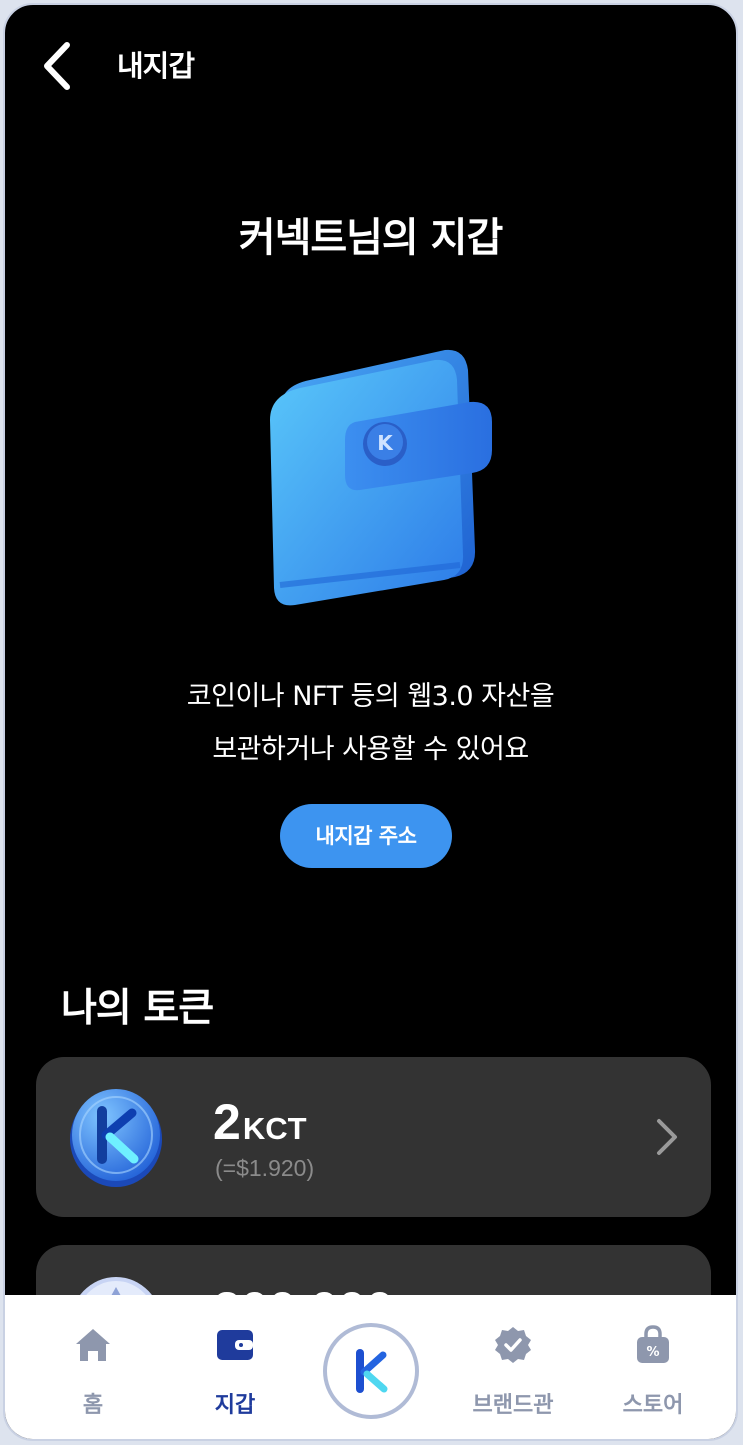 The image size is (743, 1445). Describe the element at coordinates (93, 1345) in the screenshot. I see `home-icon` at that location.